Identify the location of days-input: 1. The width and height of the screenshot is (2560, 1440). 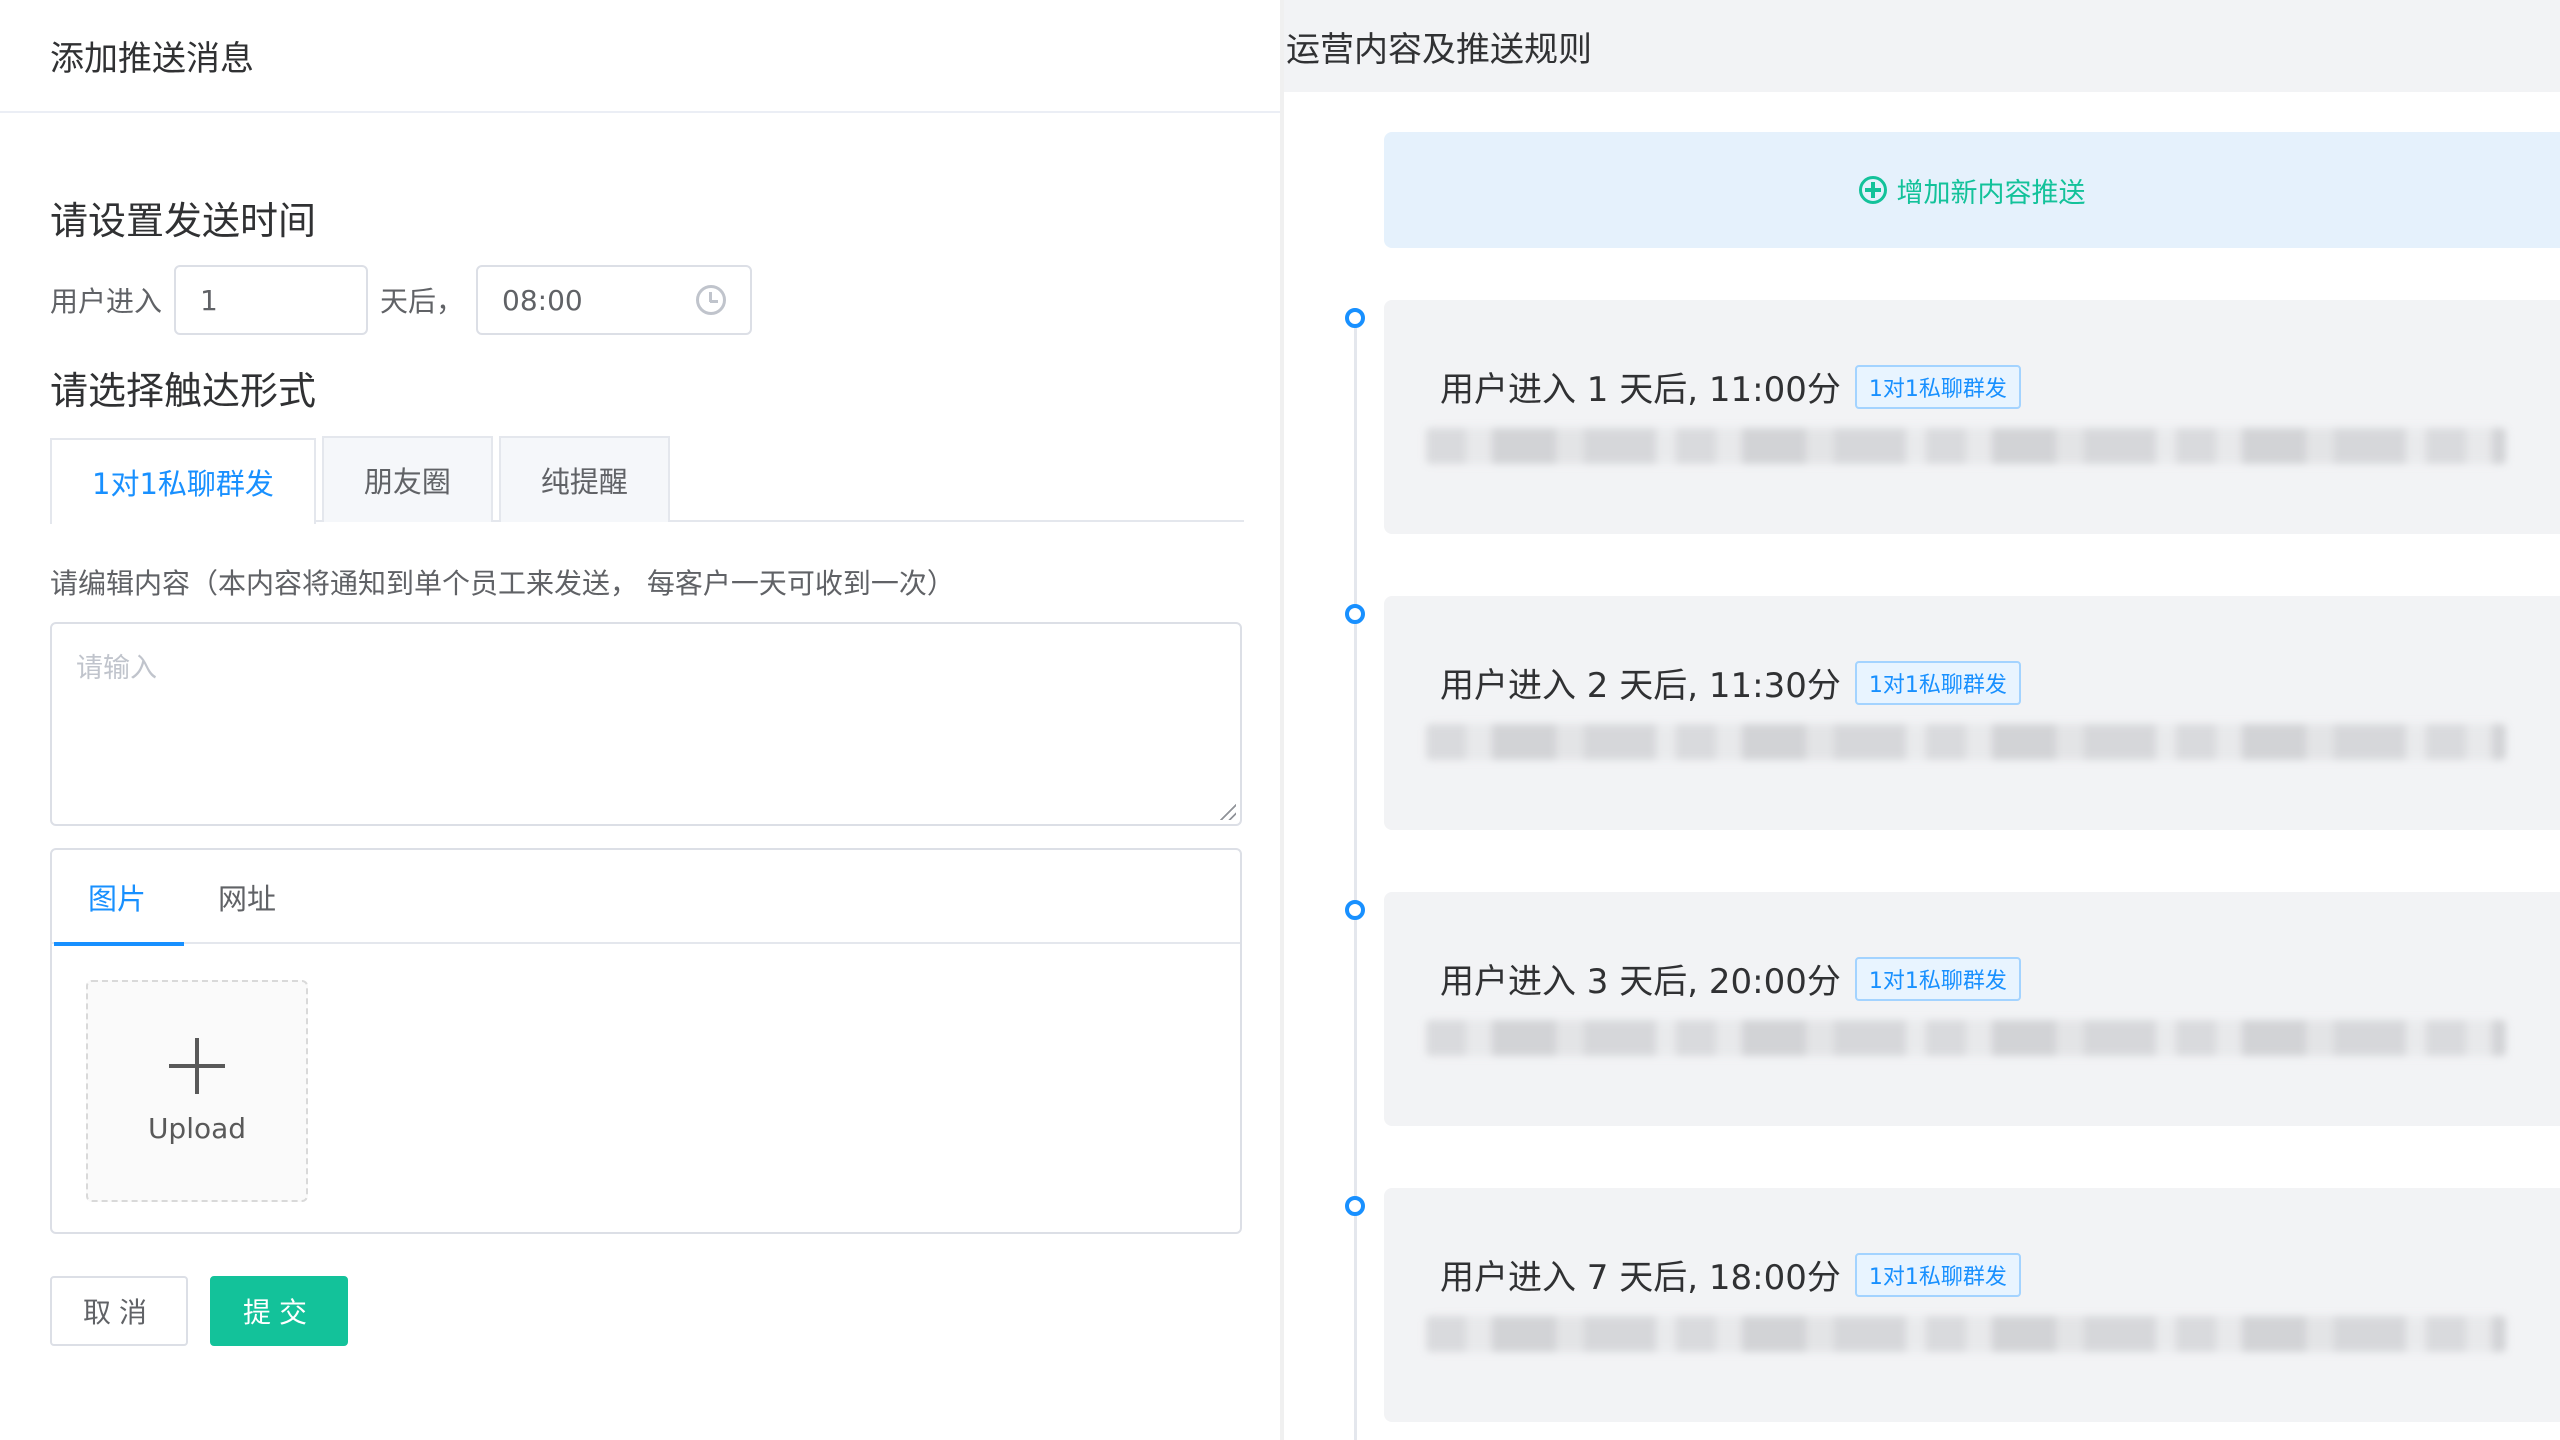
(271, 300).